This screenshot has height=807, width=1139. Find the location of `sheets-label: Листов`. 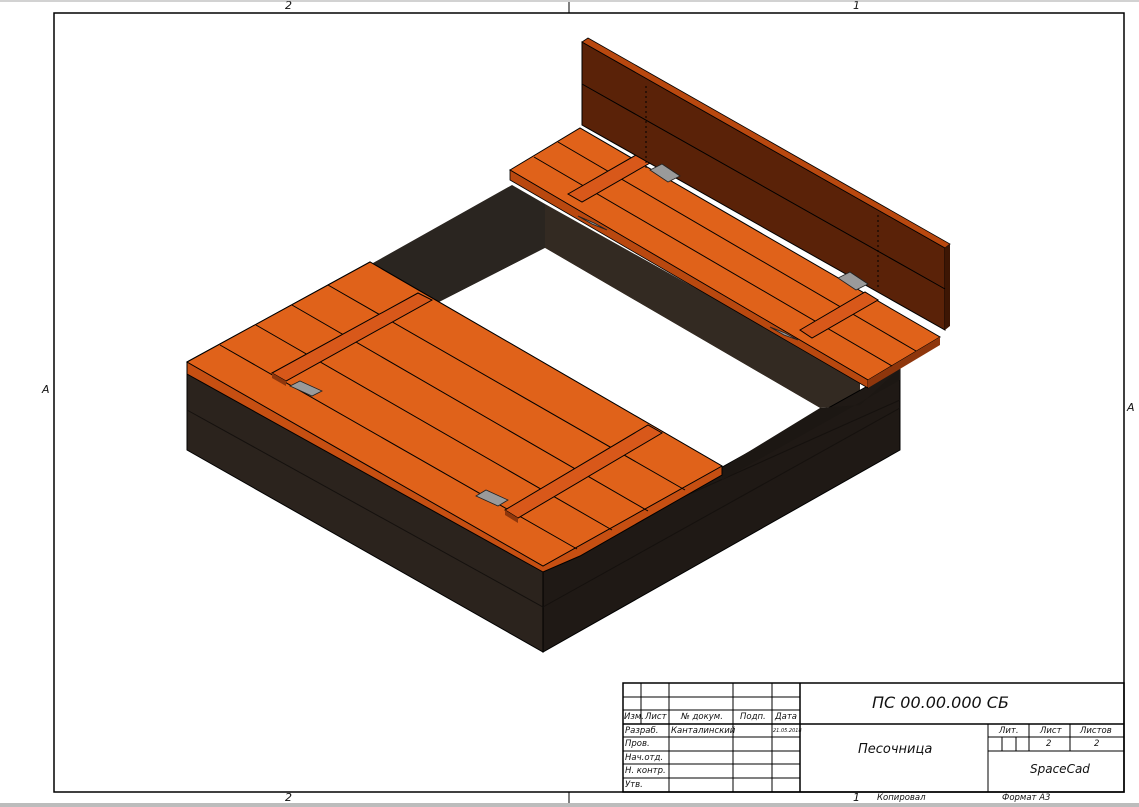

sheets-label: Листов is located at coordinates (1096, 731).